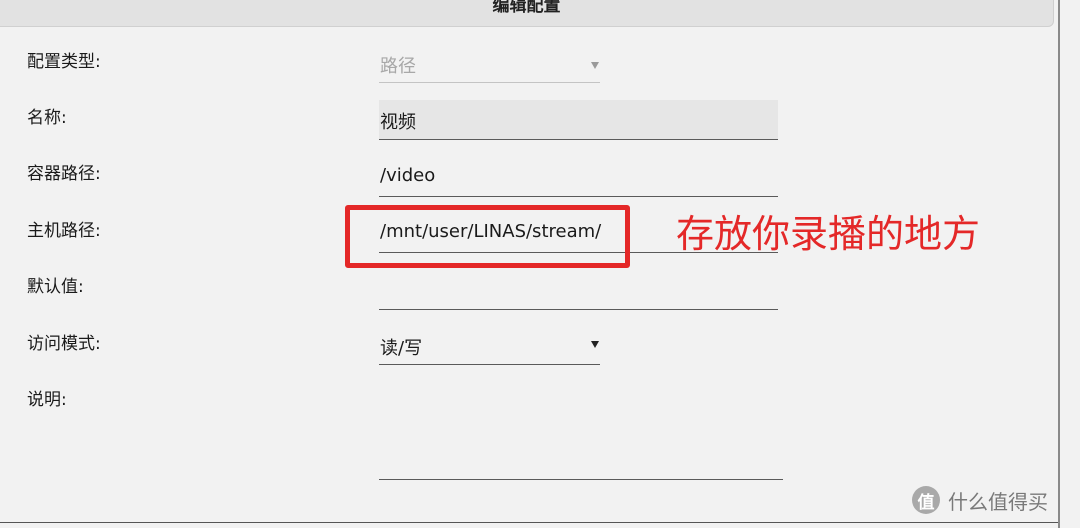 The image size is (1080, 528). What do you see at coordinates (64, 344) in the screenshot?
I see `access-mode-label: 访问模式:` at bounding box center [64, 344].